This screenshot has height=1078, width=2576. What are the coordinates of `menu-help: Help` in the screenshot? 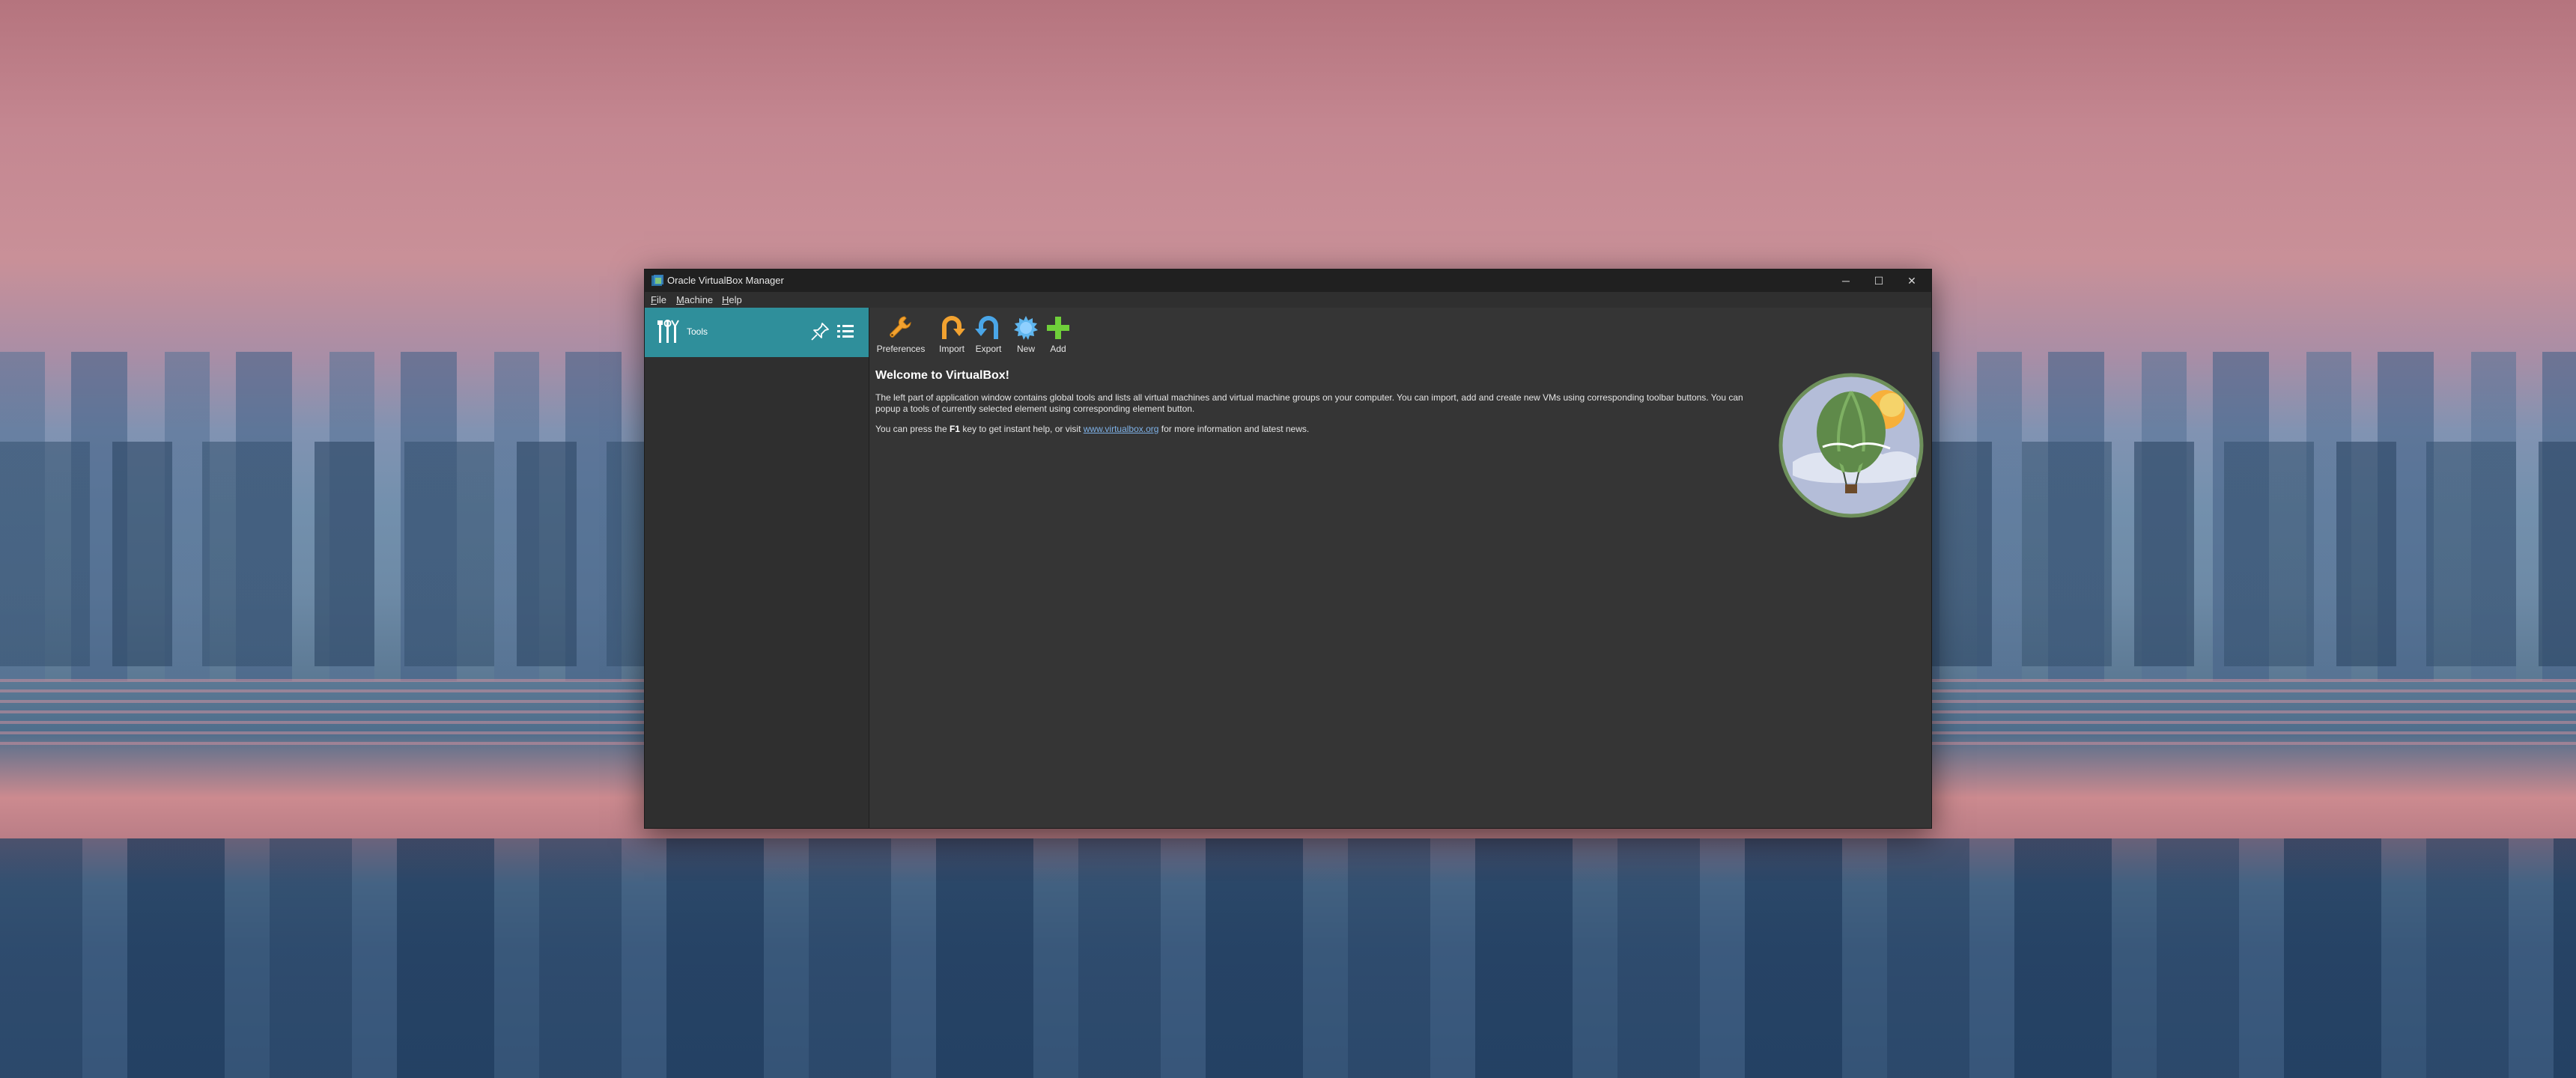 It's located at (732, 299).